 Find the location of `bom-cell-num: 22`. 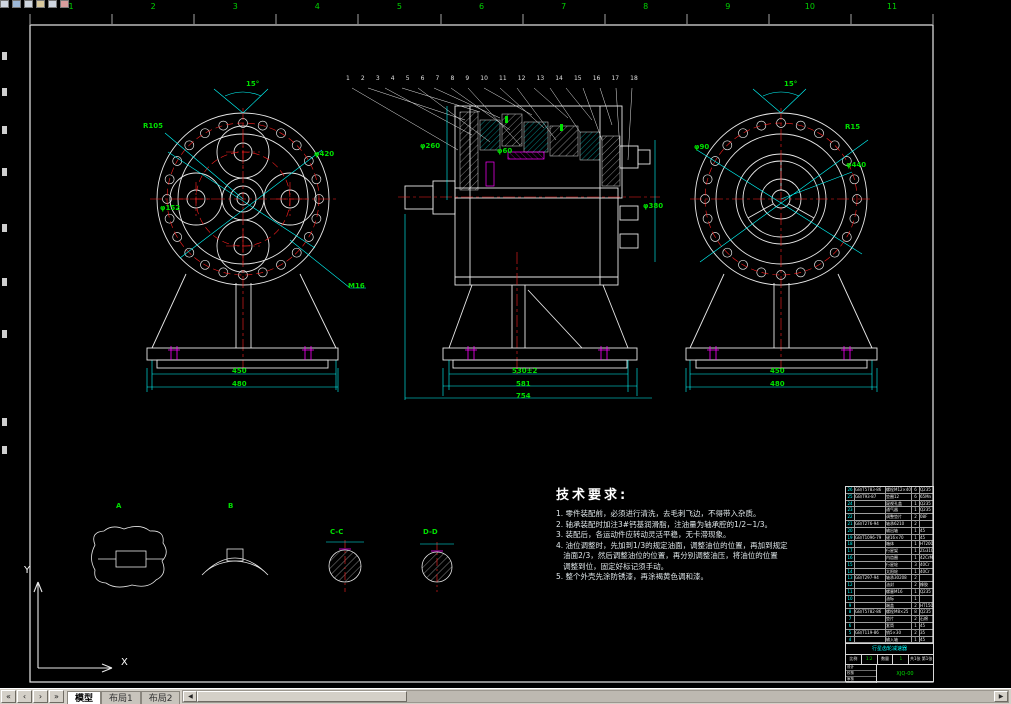

bom-cell-num: 22 is located at coordinates (850, 517).